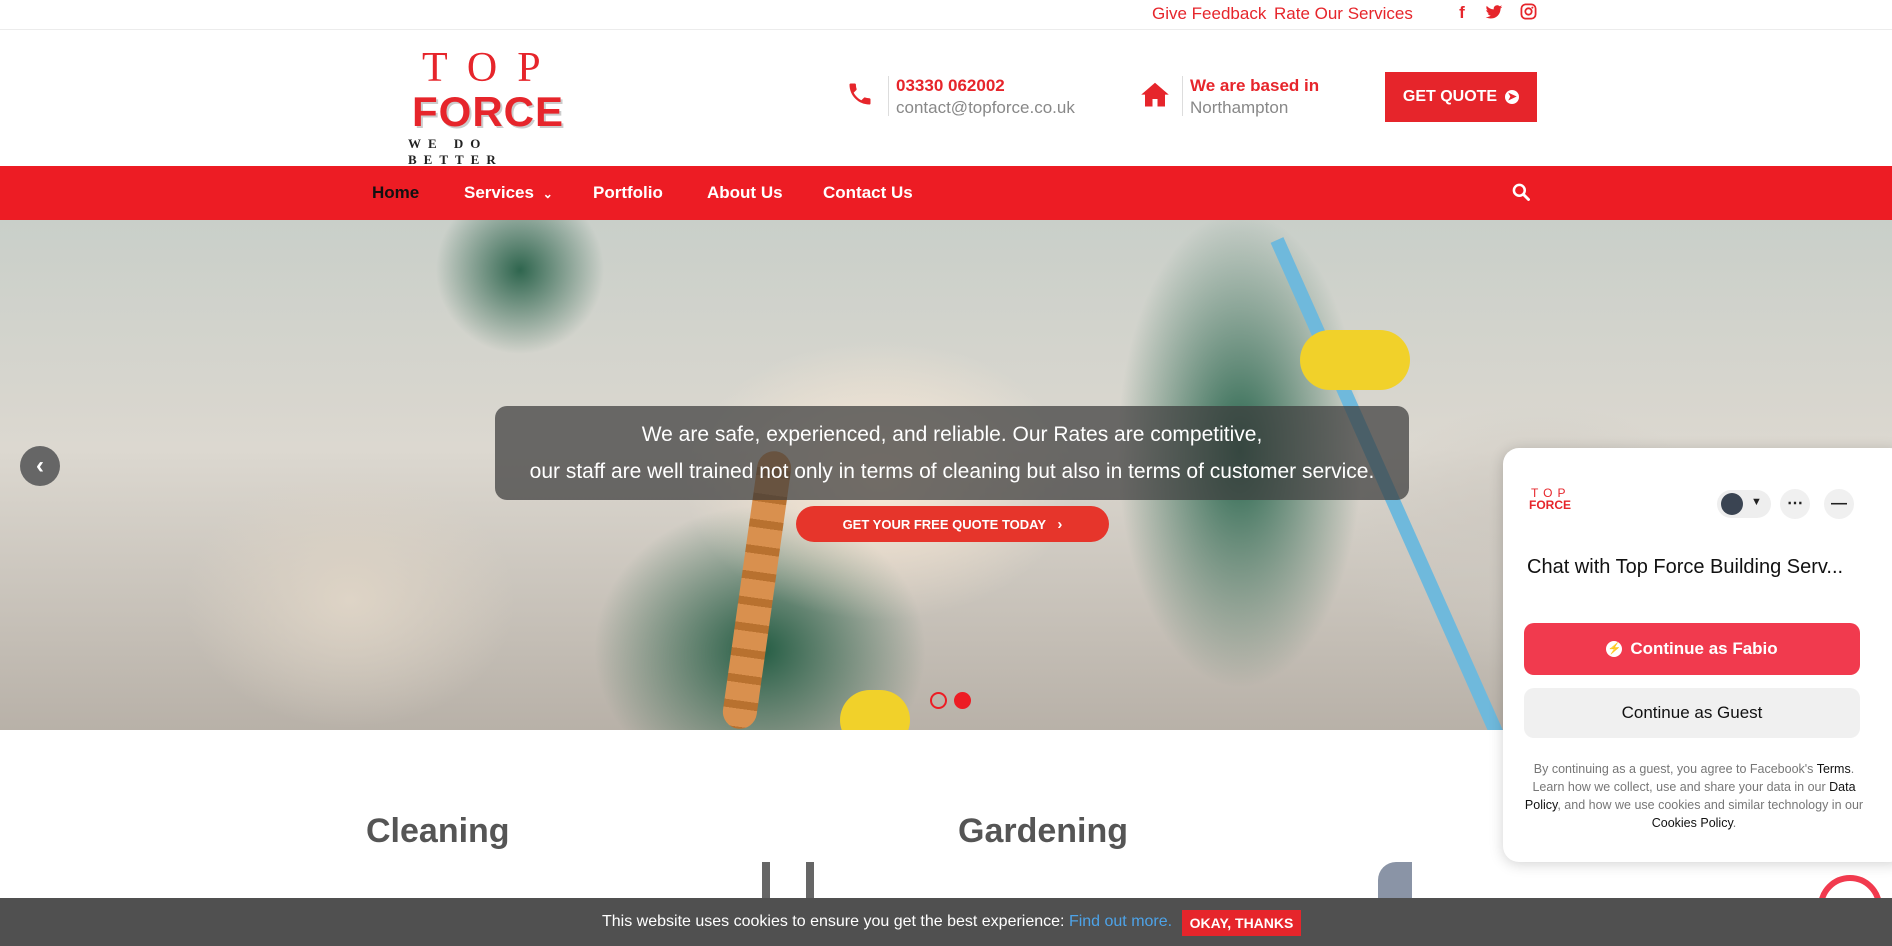  What do you see at coordinates (944, 524) in the screenshot?
I see `free-quote-label: GET YOUR FREE QUOTE TODAY` at bounding box center [944, 524].